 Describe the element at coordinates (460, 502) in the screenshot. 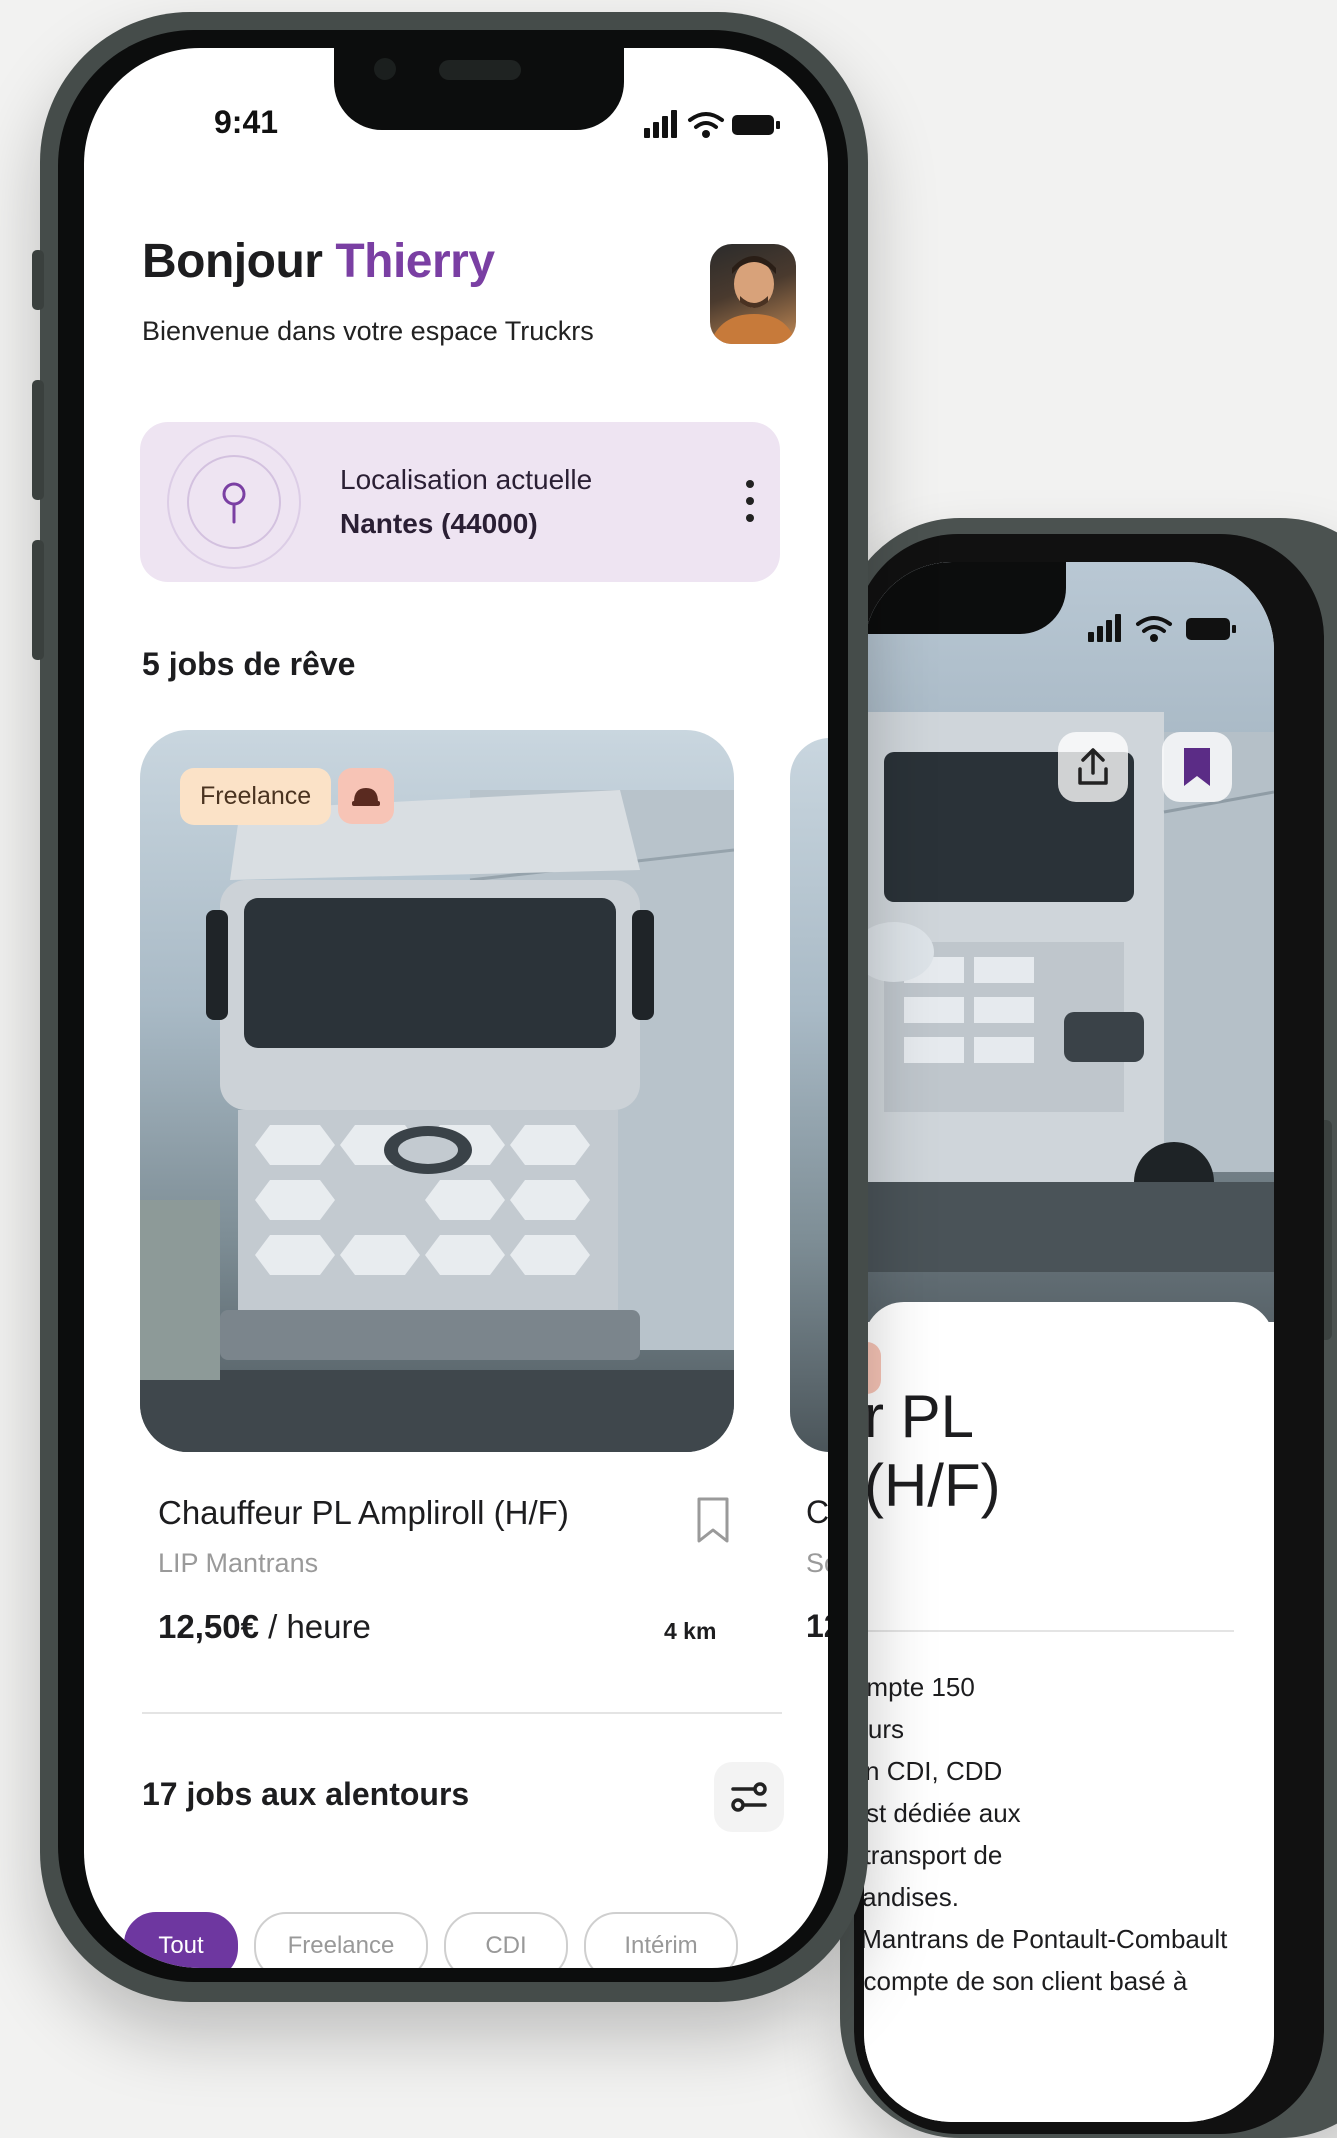

I see `location-card: Localisation actuelle Nantes (44000)` at that location.